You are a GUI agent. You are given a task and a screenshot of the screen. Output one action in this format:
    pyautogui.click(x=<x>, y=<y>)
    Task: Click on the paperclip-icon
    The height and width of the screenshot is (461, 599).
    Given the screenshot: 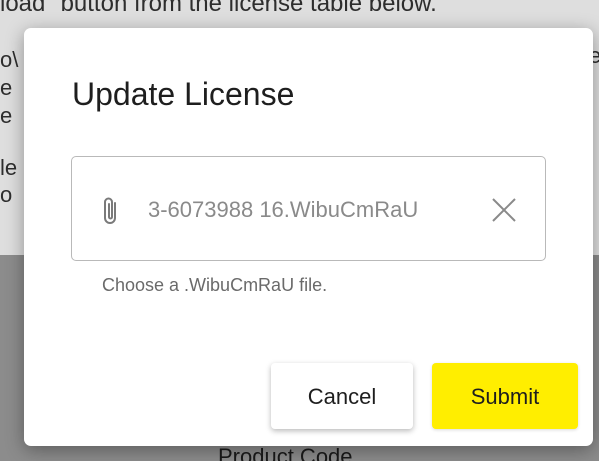 What is the action you would take?
    pyautogui.click(x=111, y=211)
    